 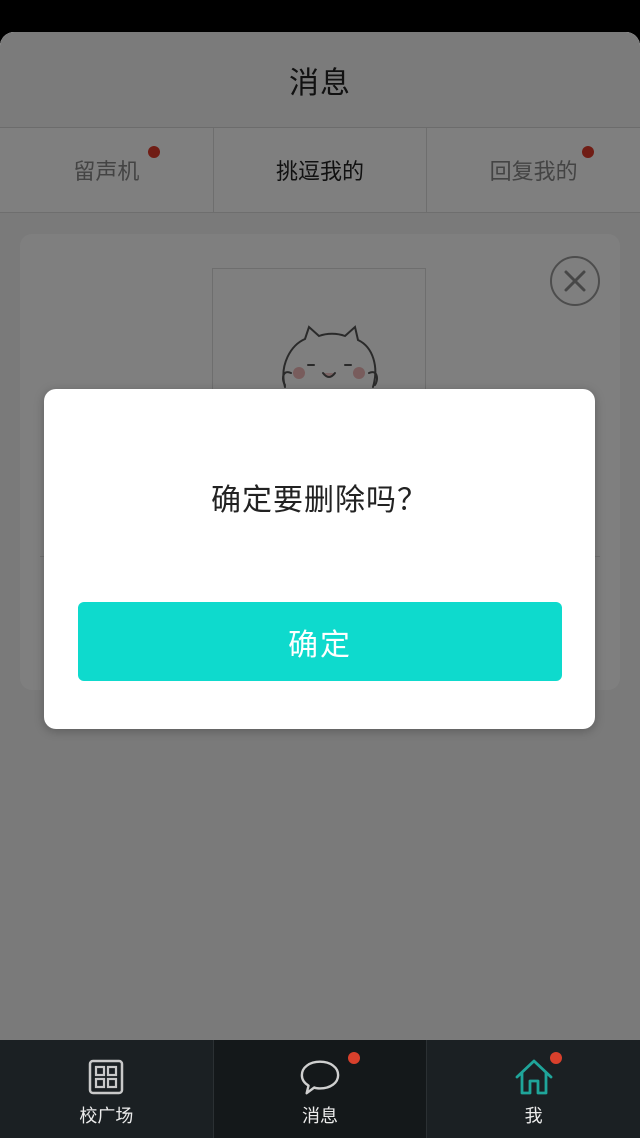 I want to click on tabbar-item-me: 我, so click(x=533, y=1089).